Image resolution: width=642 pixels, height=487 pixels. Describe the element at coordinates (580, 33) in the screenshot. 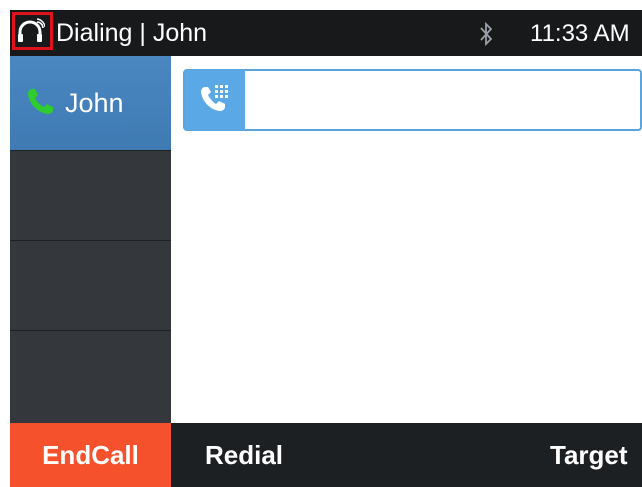

I see `status-time: 11:33 AM` at that location.